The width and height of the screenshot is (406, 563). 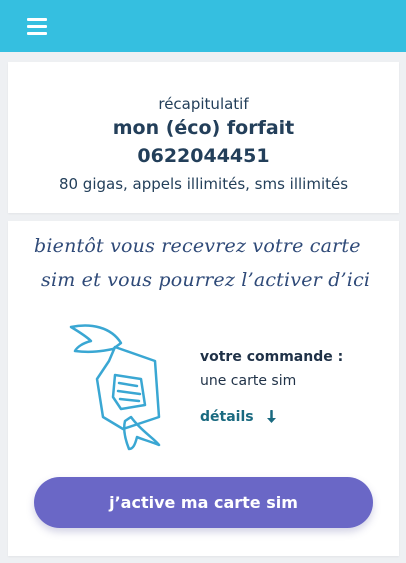 What do you see at coordinates (38, 26) in the screenshot?
I see `hamburger-menu-button` at bounding box center [38, 26].